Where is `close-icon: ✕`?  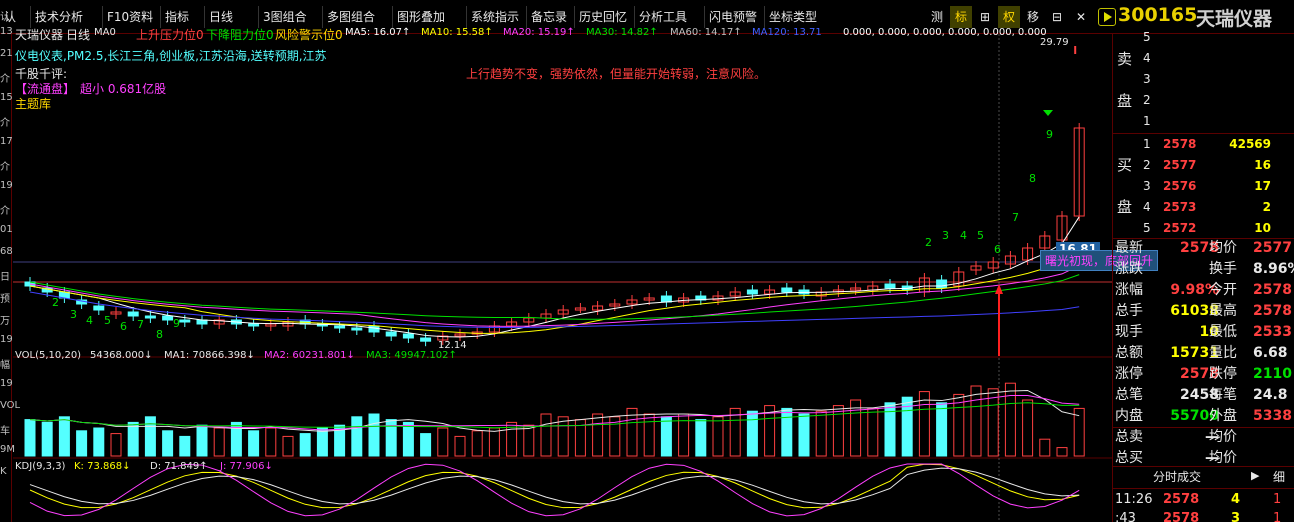 close-icon: ✕ is located at coordinates (1081, 17).